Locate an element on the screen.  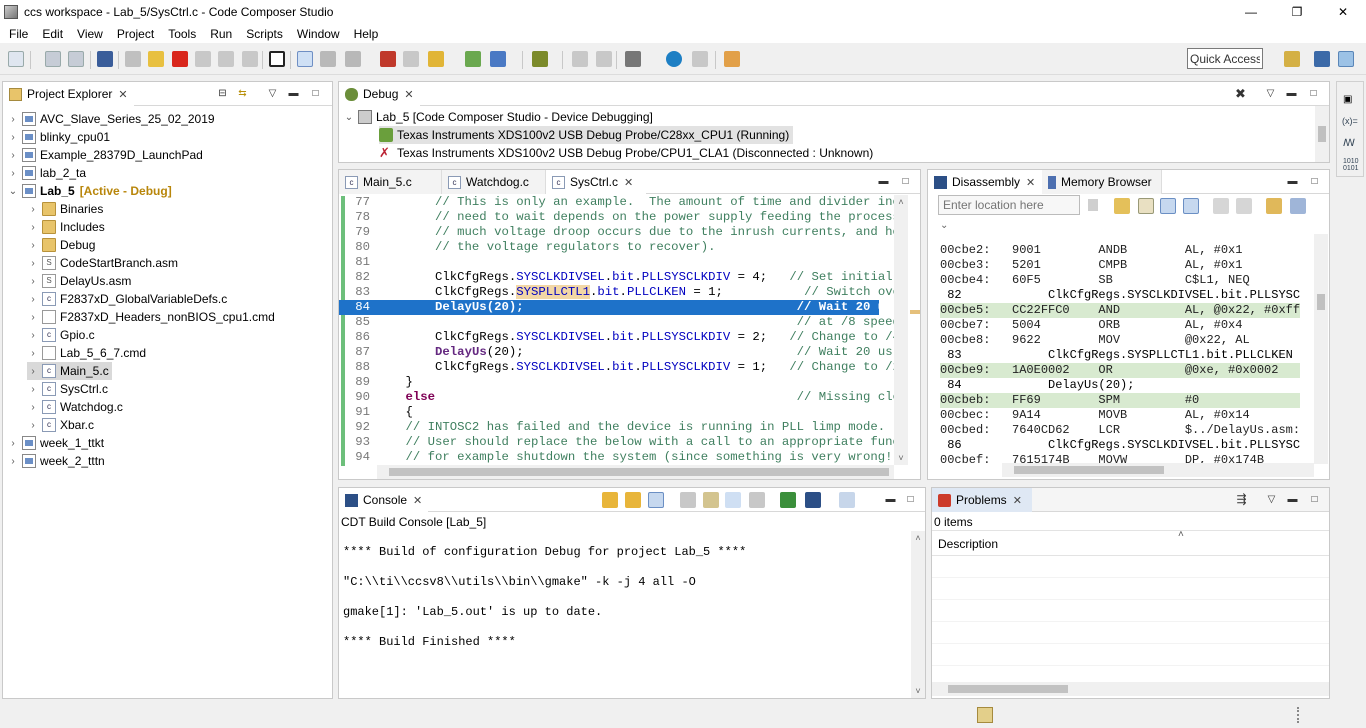
tree-item: › Includes is located at coordinates (66, 227).